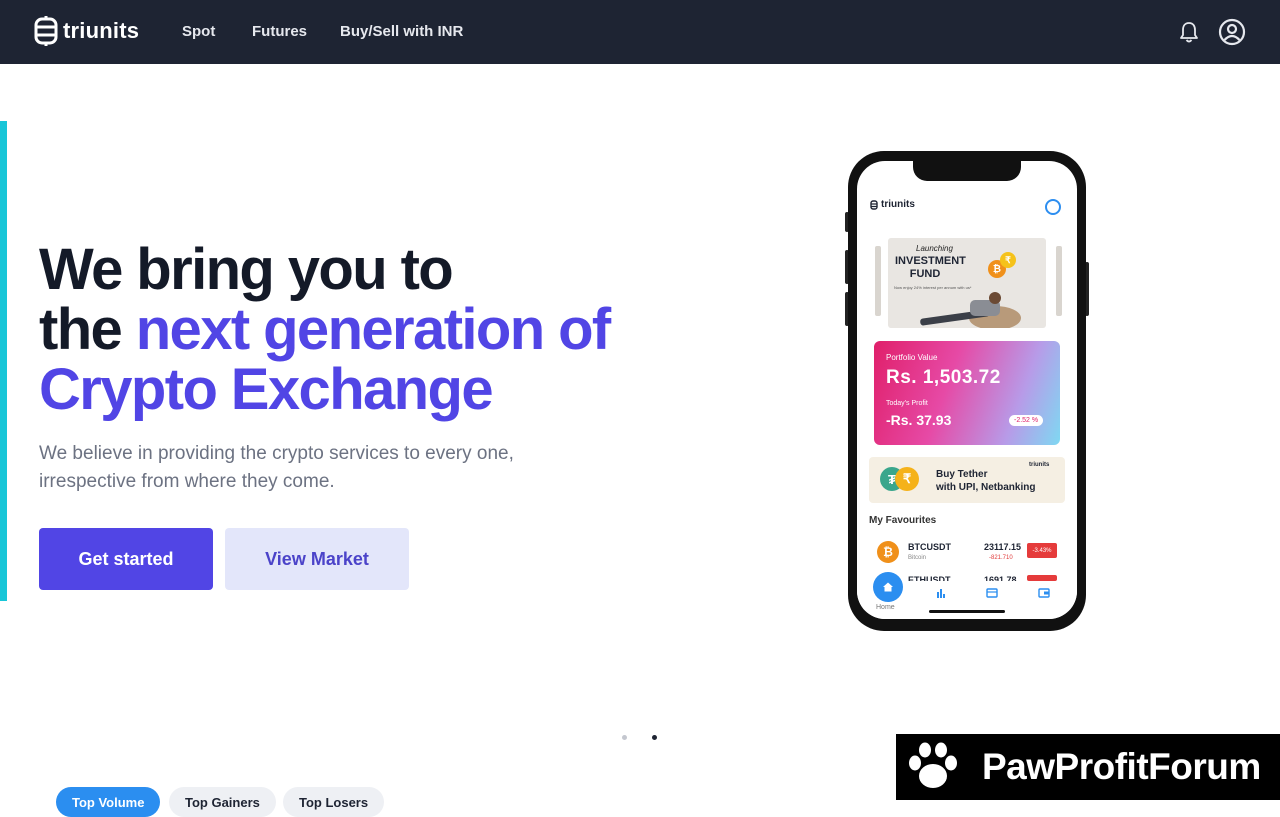  What do you see at coordinates (992, 593) in the screenshot?
I see `trade-tab-icon` at bounding box center [992, 593].